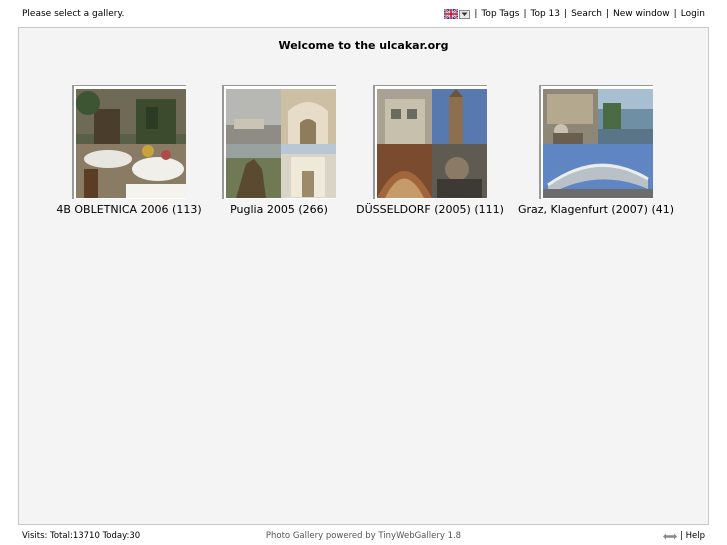 This screenshot has width=727, height=545. What do you see at coordinates (692, 536) in the screenshot?
I see `help-link: | Help` at bounding box center [692, 536].